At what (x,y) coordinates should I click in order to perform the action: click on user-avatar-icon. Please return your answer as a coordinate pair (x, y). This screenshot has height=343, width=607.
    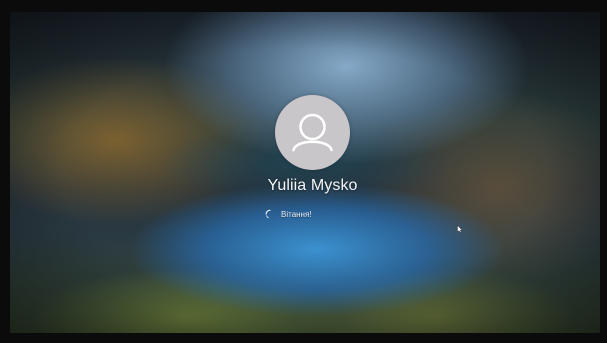
    Looking at the image, I should click on (312, 132).